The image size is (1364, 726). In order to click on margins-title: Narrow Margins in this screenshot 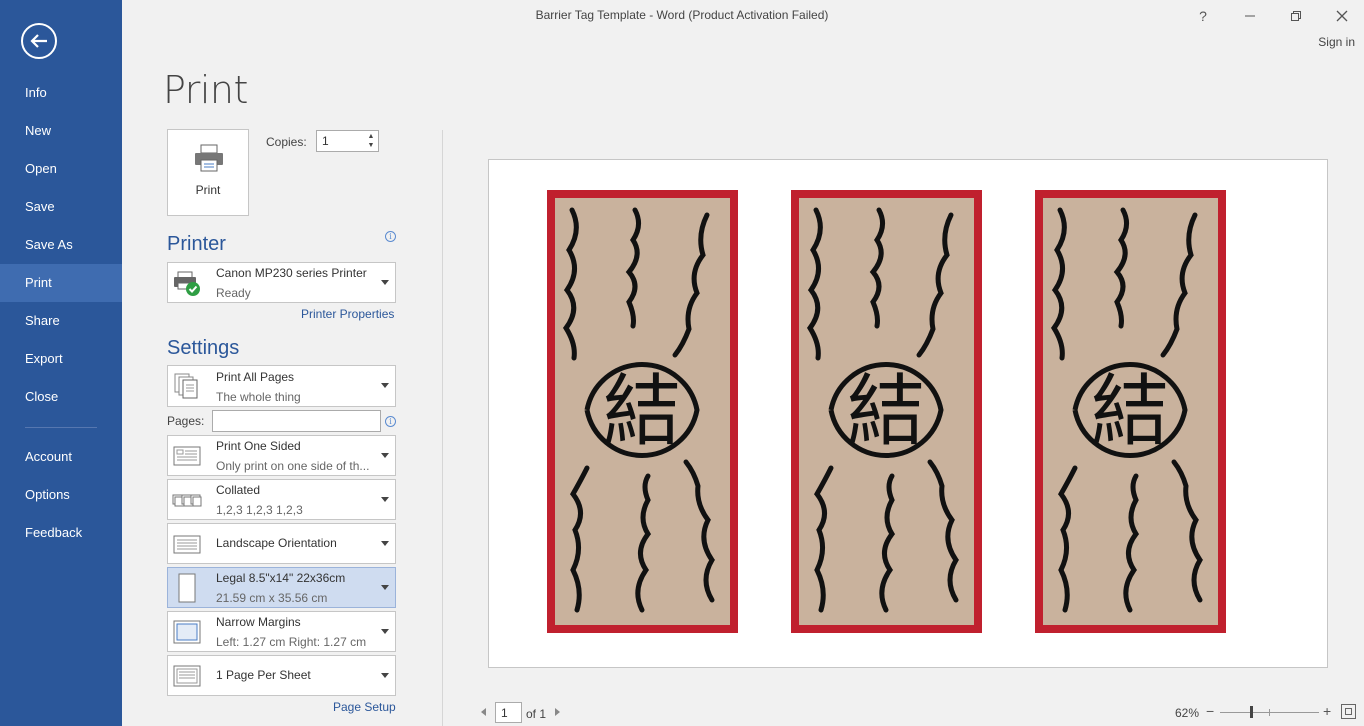, I will do `click(258, 622)`.